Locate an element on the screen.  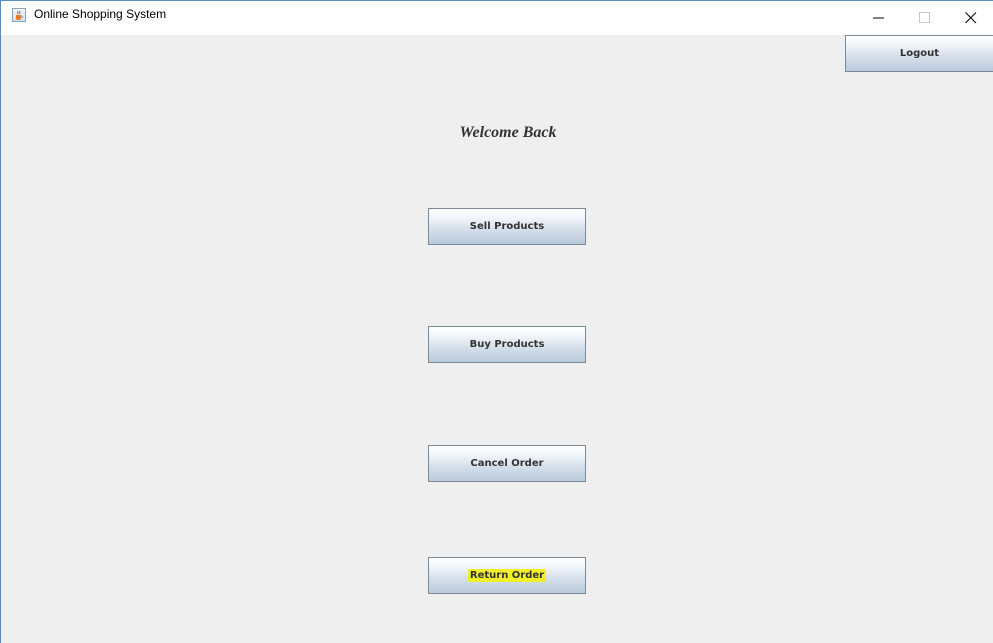
sell-products-label: Sell Products is located at coordinates (507, 226).